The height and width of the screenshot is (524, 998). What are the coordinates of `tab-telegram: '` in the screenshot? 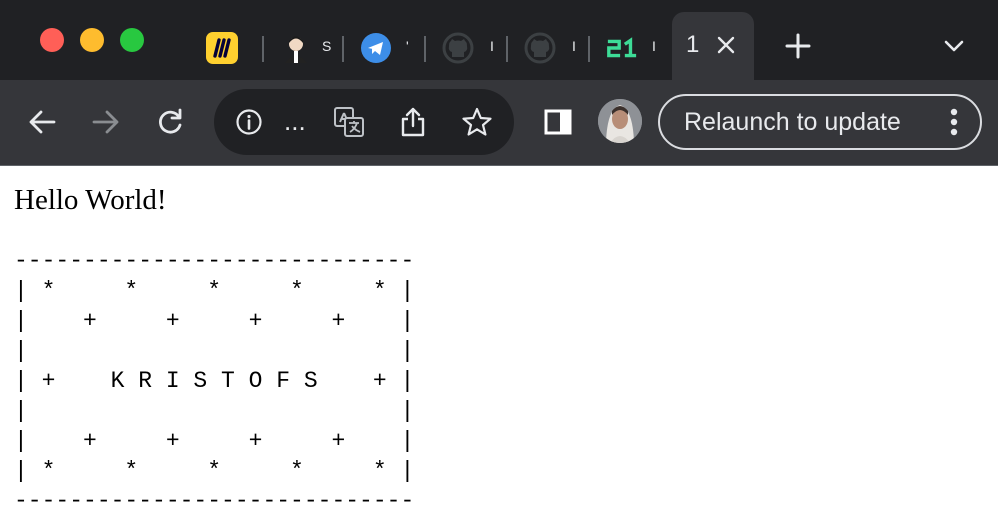 It's located at (393, 46).